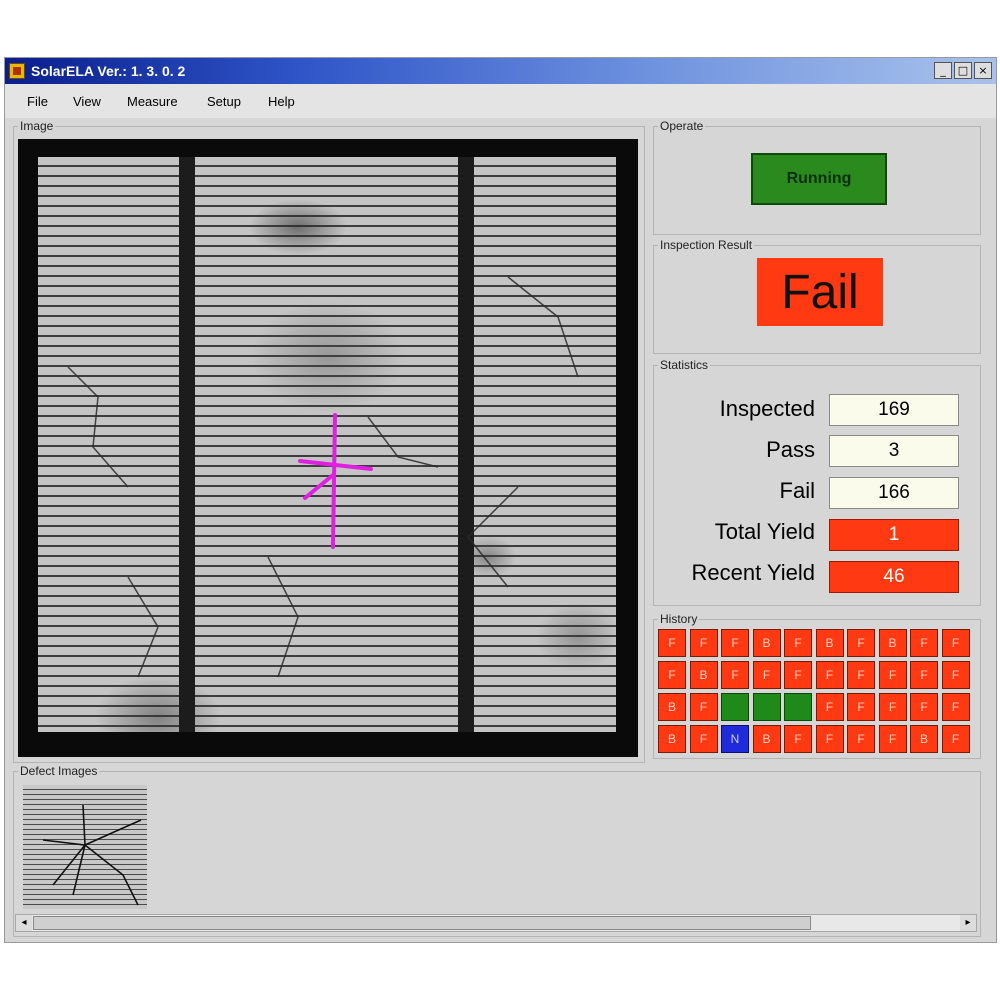 This screenshot has width=1000, height=1000. What do you see at coordinates (37, 101) in the screenshot?
I see `menu-file: File` at bounding box center [37, 101].